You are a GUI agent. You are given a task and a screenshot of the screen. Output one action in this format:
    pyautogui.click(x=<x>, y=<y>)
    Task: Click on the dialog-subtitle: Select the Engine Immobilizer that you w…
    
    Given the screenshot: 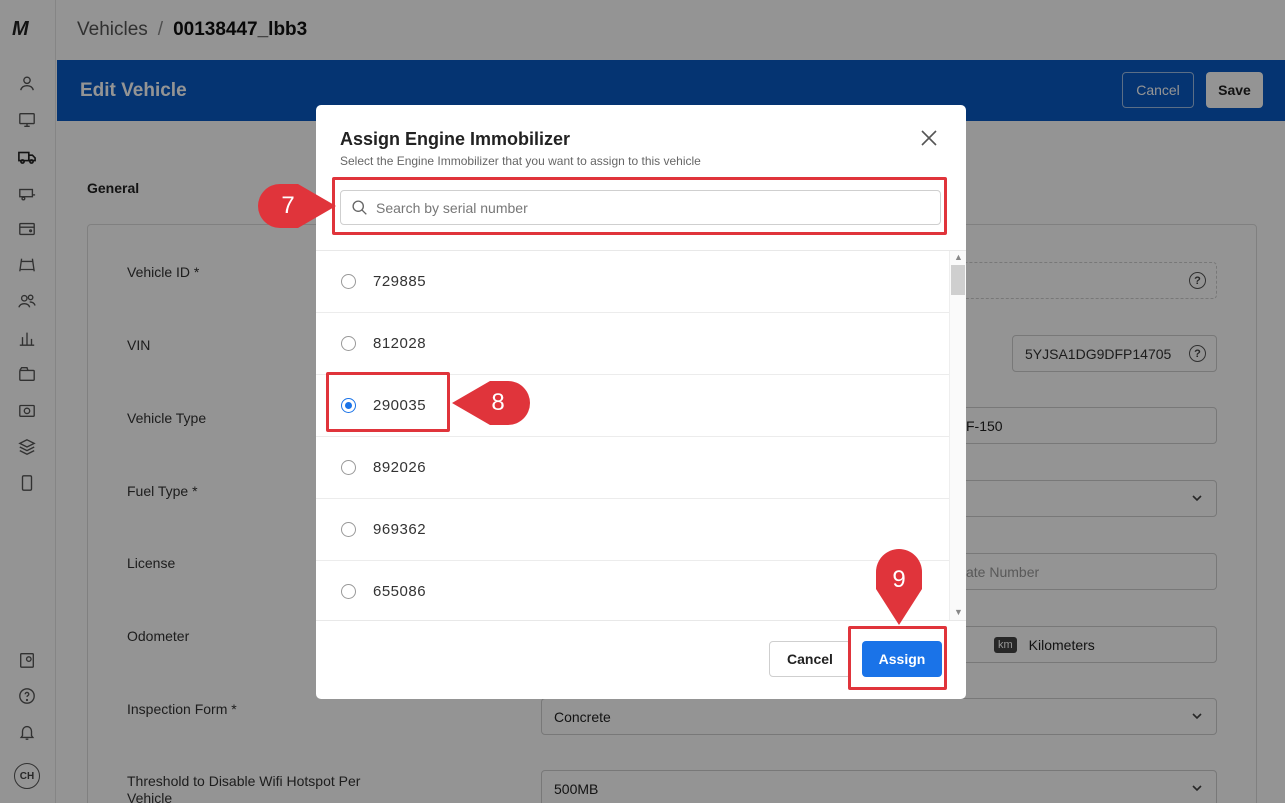 What is the action you would take?
    pyautogui.click(x=520, y=161)
    